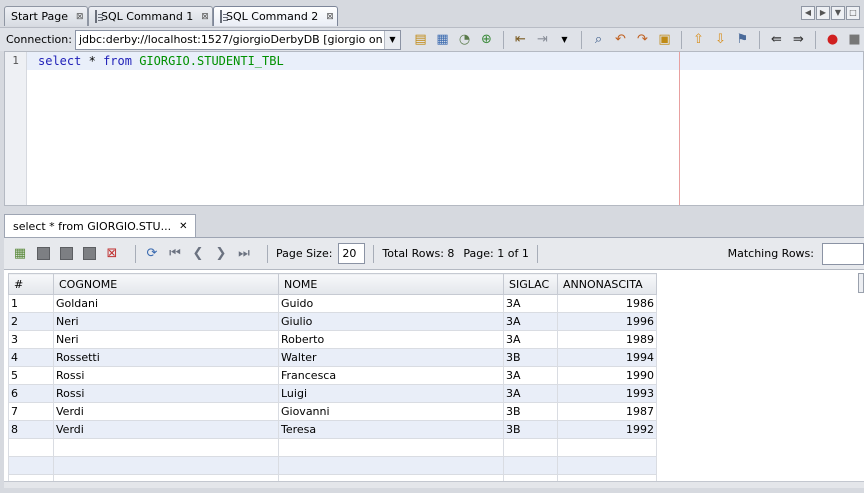 The height and width of the screenshot is (493, 864). Describe the element at coordinates (607, 321) in the screenshot. I see `annonascita-cell: 1996` at that location.